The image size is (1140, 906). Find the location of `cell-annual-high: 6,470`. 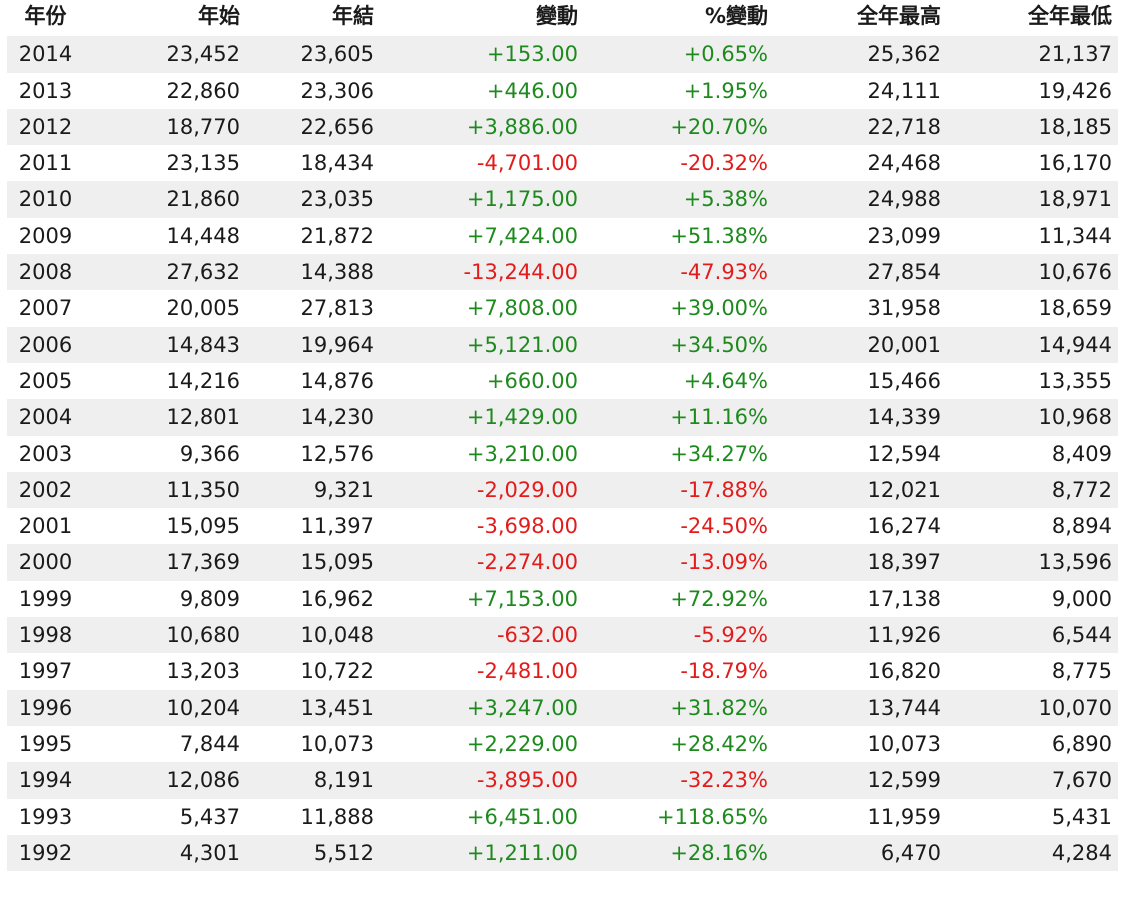

cell-annual-high: 6,470 is located at coordinates (910, 852).